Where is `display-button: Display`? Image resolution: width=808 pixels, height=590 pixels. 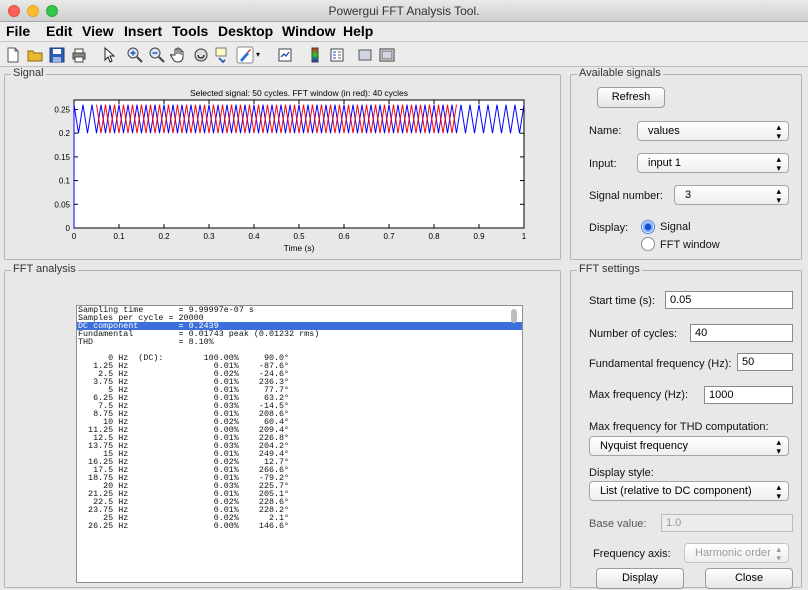 display-button: Display is located at coordinates (640, 578).